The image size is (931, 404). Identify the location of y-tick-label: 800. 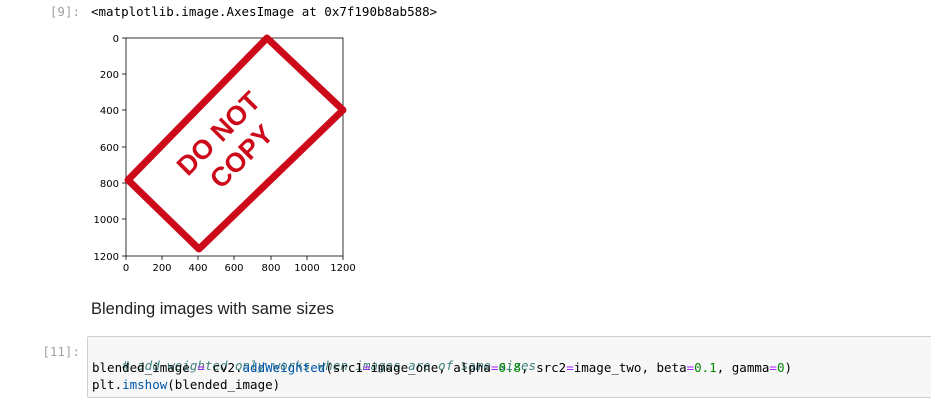
(109, 184).